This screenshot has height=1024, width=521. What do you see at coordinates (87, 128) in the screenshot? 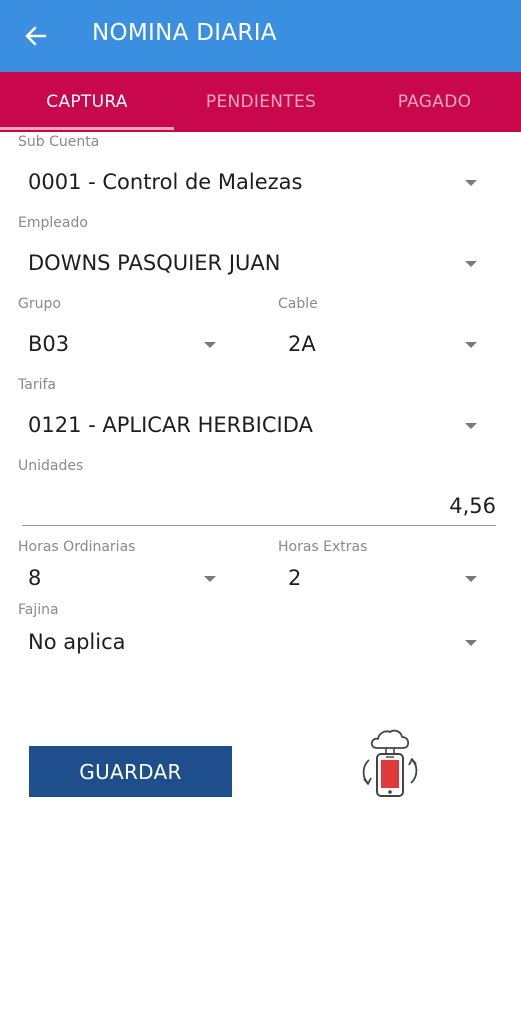
I see `tab-indicator` at bounding box center [87, 128].